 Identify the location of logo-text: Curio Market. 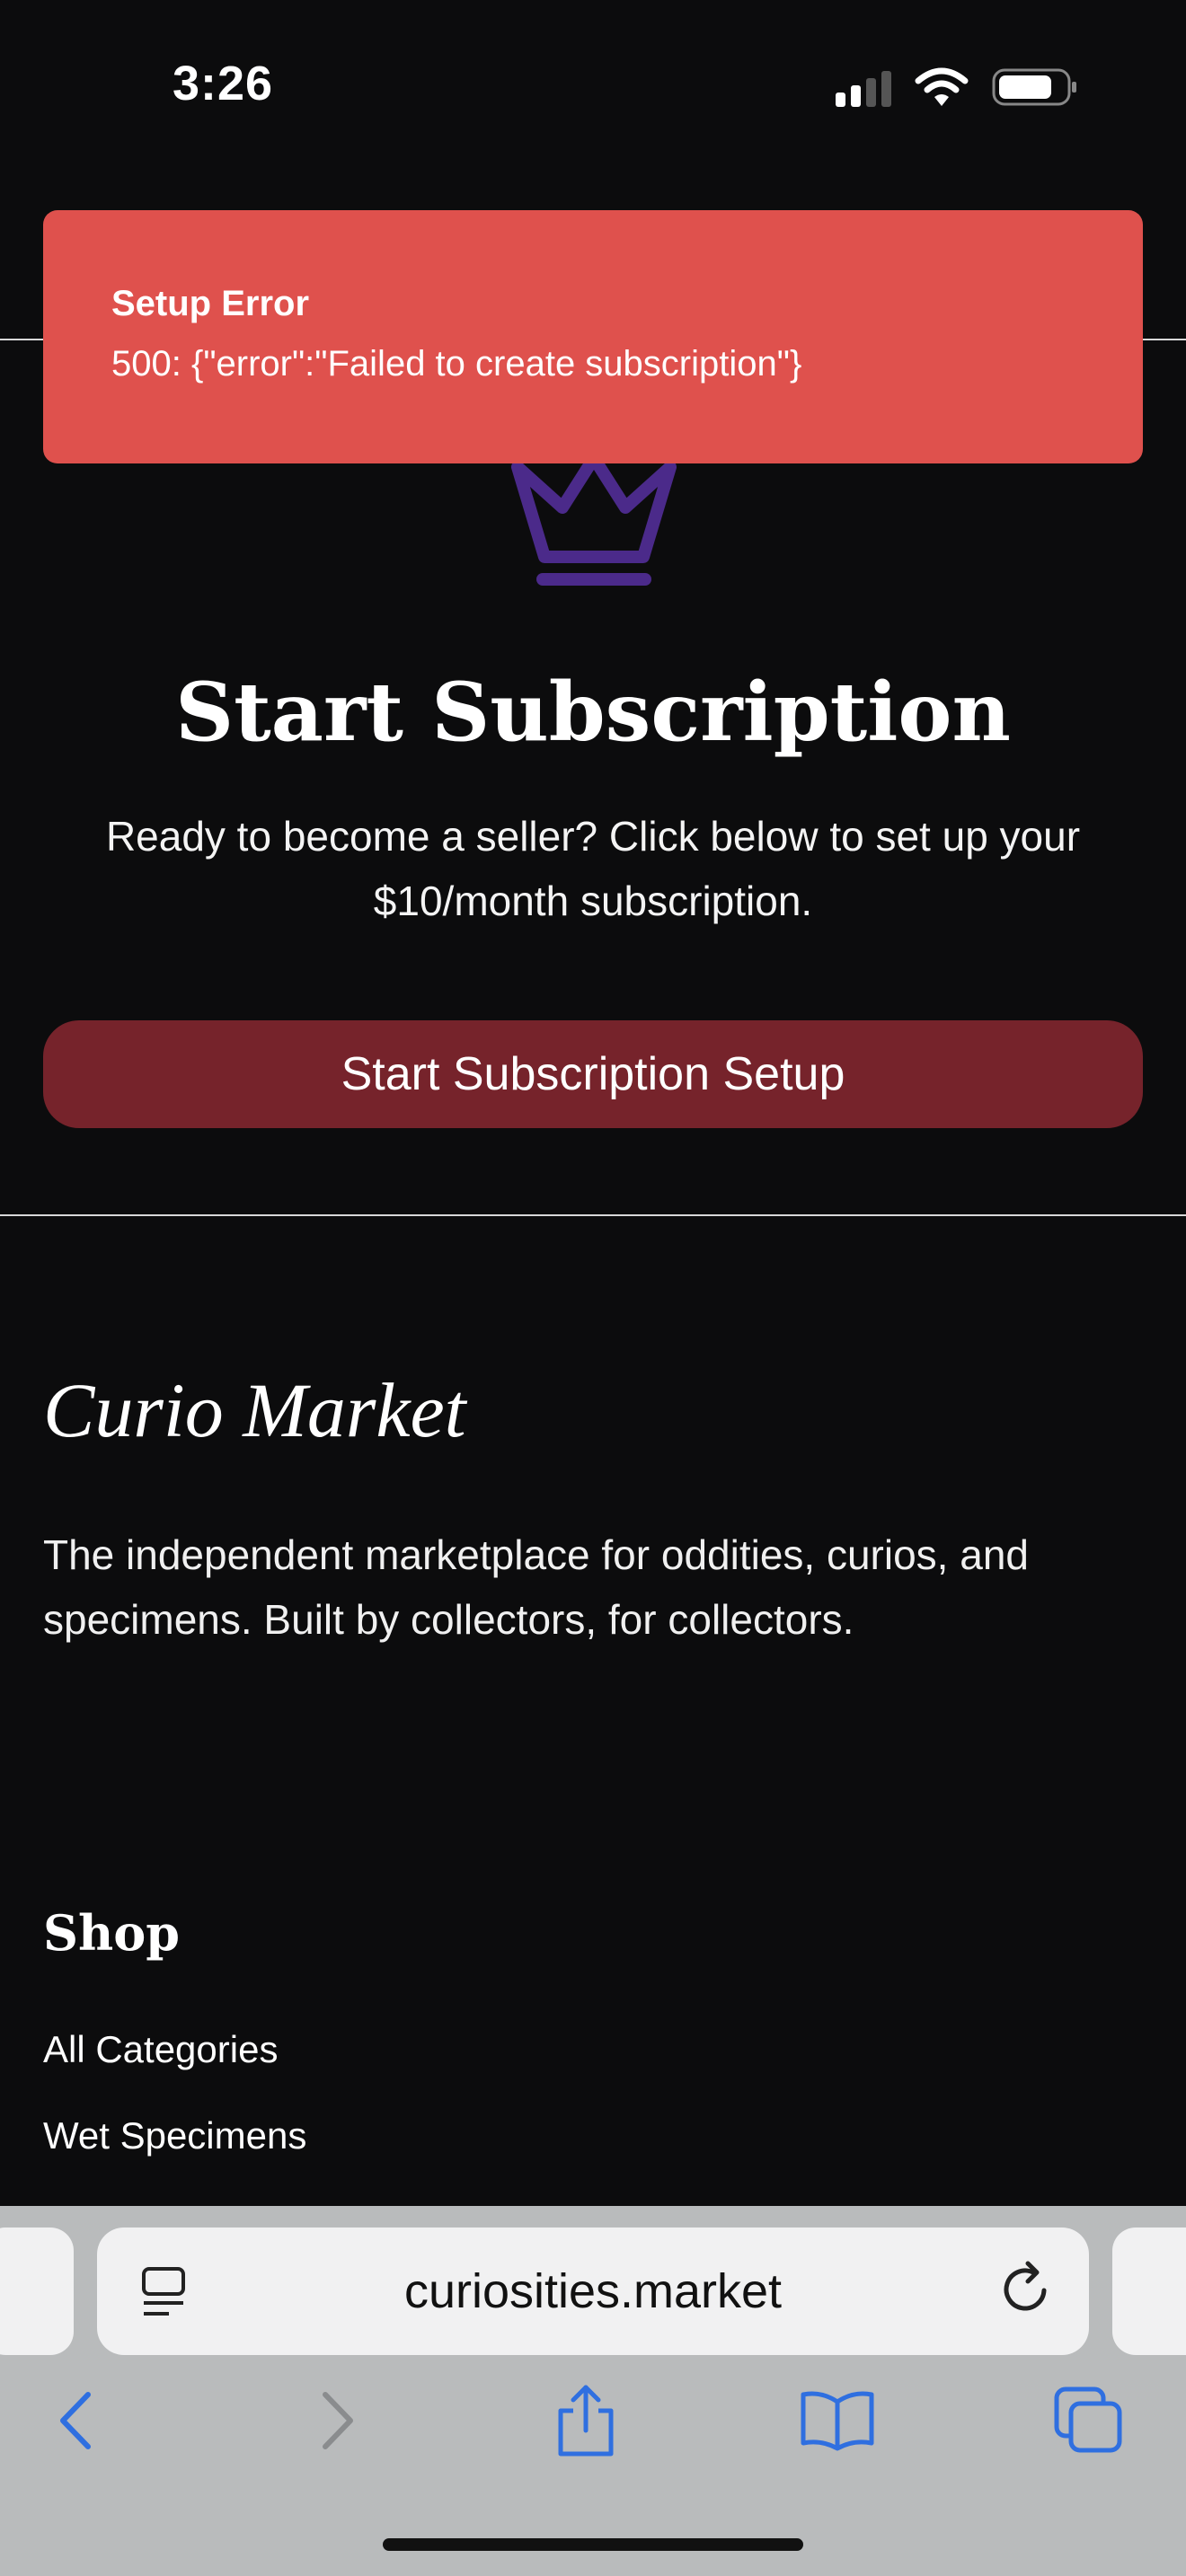
(254, 1410).